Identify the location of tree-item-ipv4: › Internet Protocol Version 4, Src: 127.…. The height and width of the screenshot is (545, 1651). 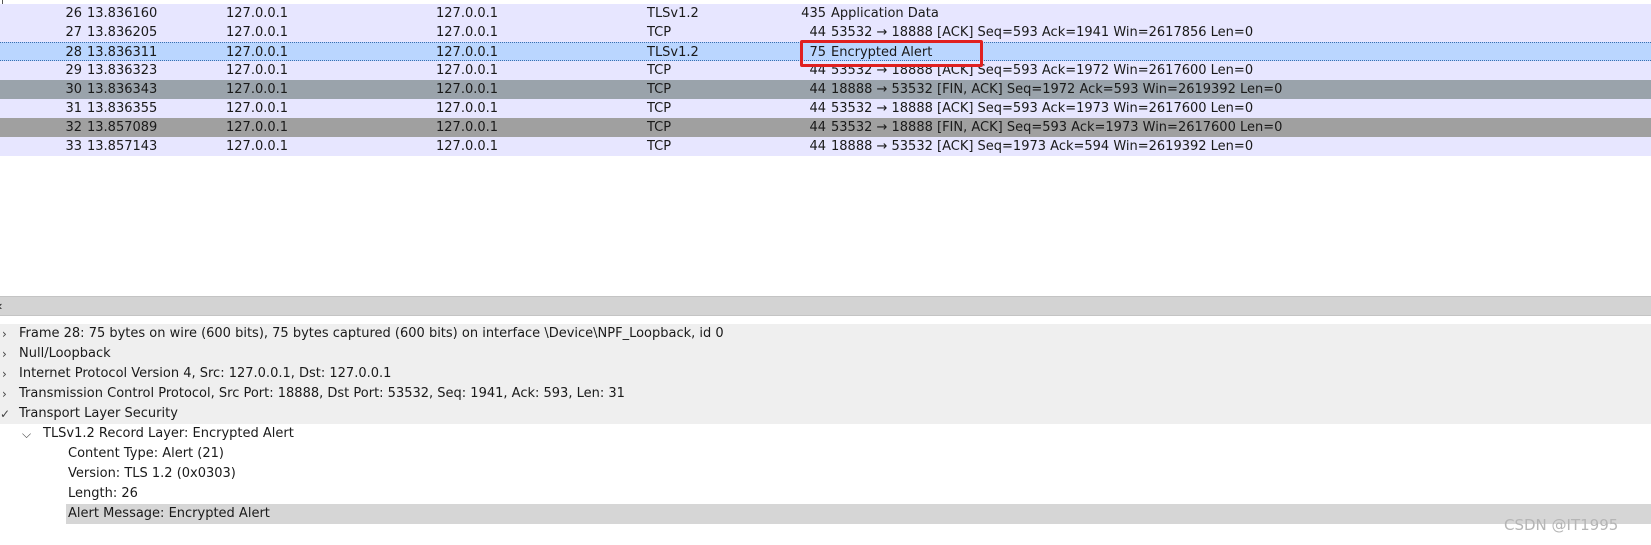
(825, 374).